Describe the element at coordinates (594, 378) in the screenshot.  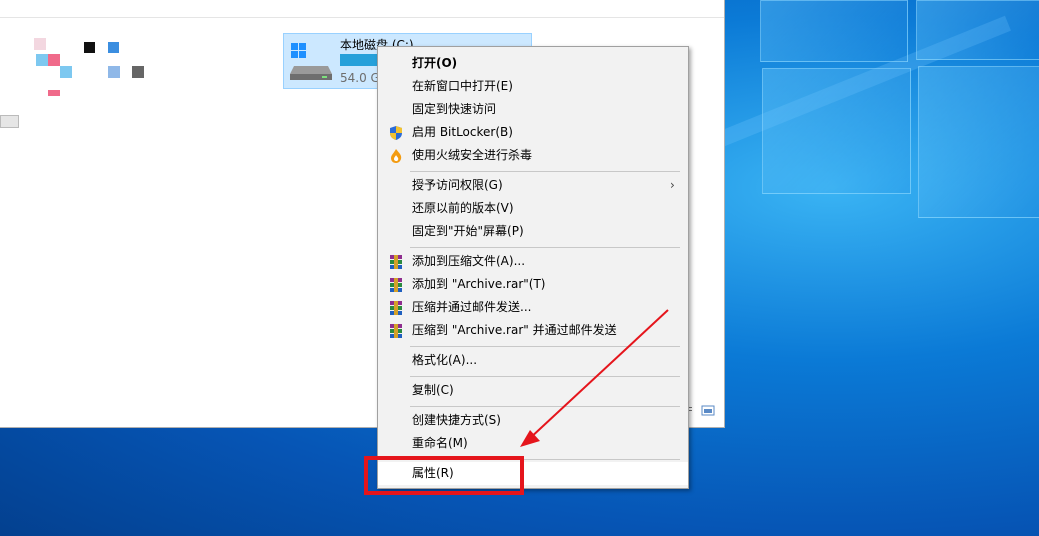
I see `annotation-arrow` at that location.